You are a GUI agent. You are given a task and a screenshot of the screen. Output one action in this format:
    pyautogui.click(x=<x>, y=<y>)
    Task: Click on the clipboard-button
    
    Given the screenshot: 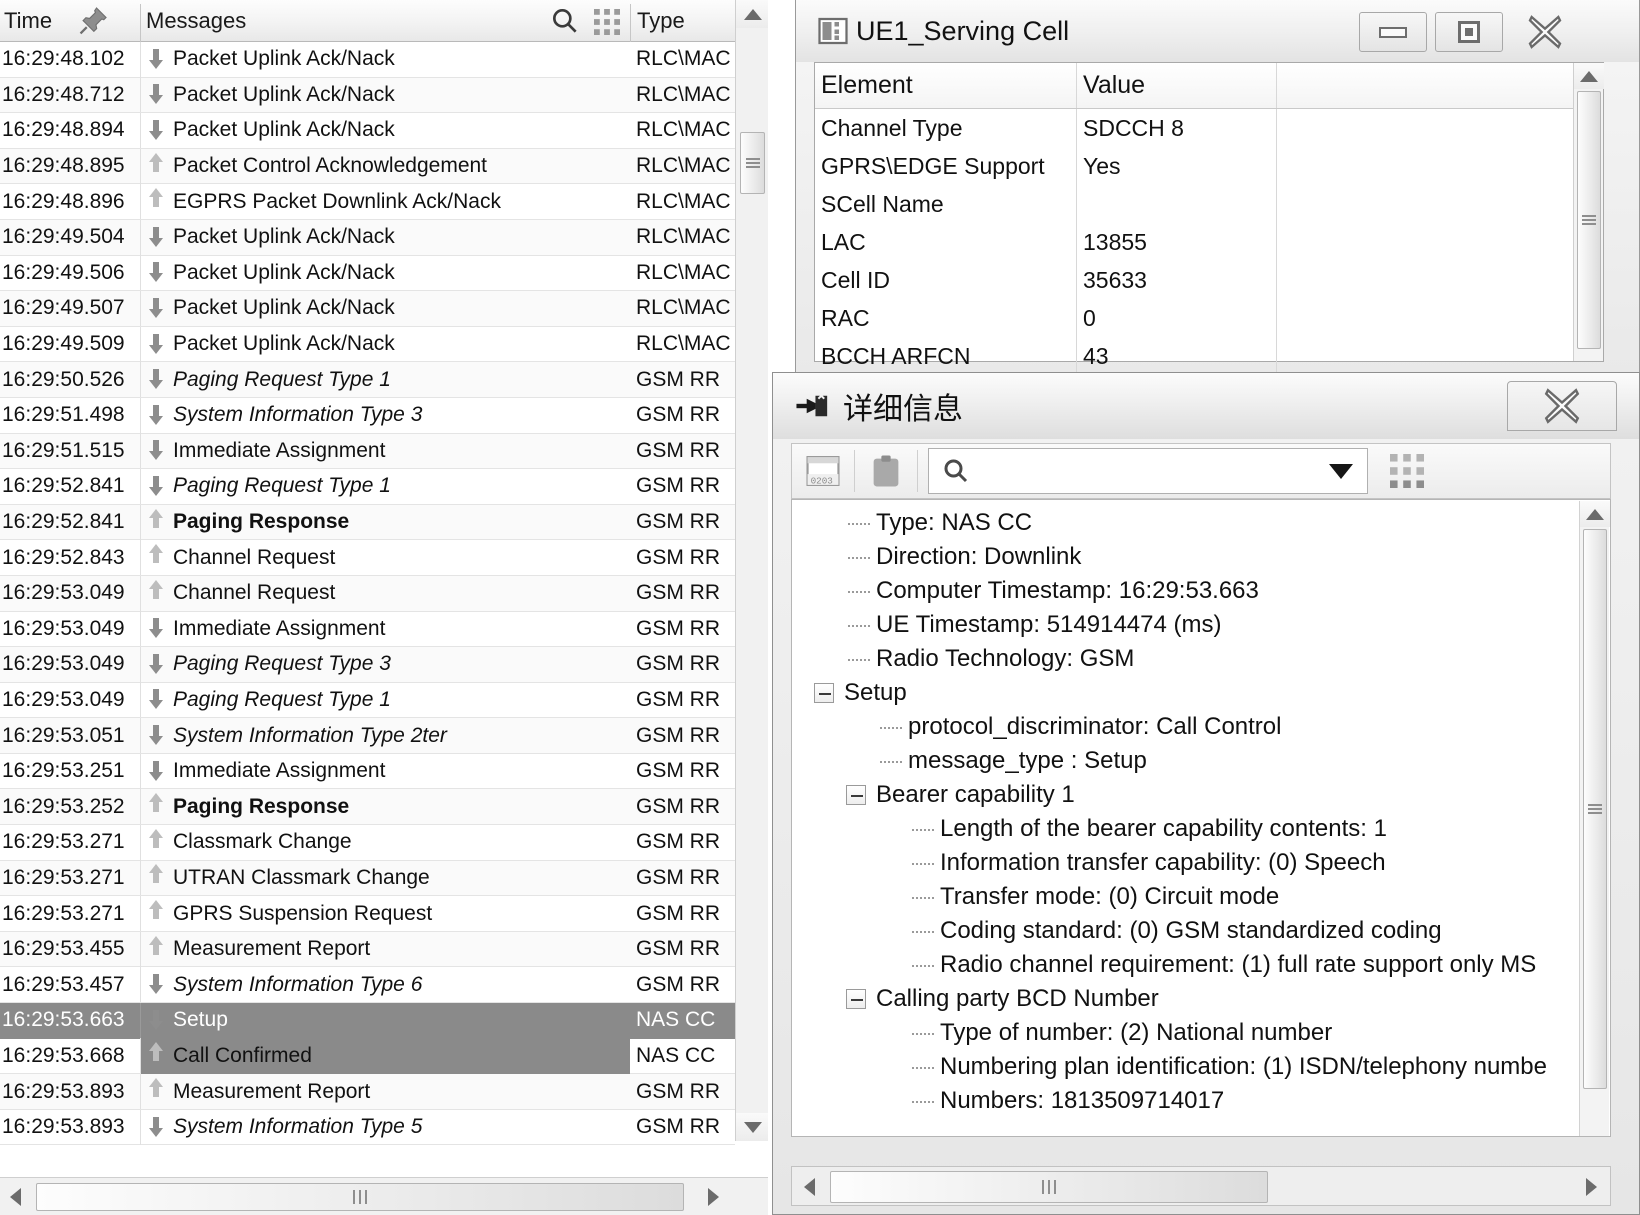 What is the action you would take?
    pyautogui.click(x=886, y=471)
    